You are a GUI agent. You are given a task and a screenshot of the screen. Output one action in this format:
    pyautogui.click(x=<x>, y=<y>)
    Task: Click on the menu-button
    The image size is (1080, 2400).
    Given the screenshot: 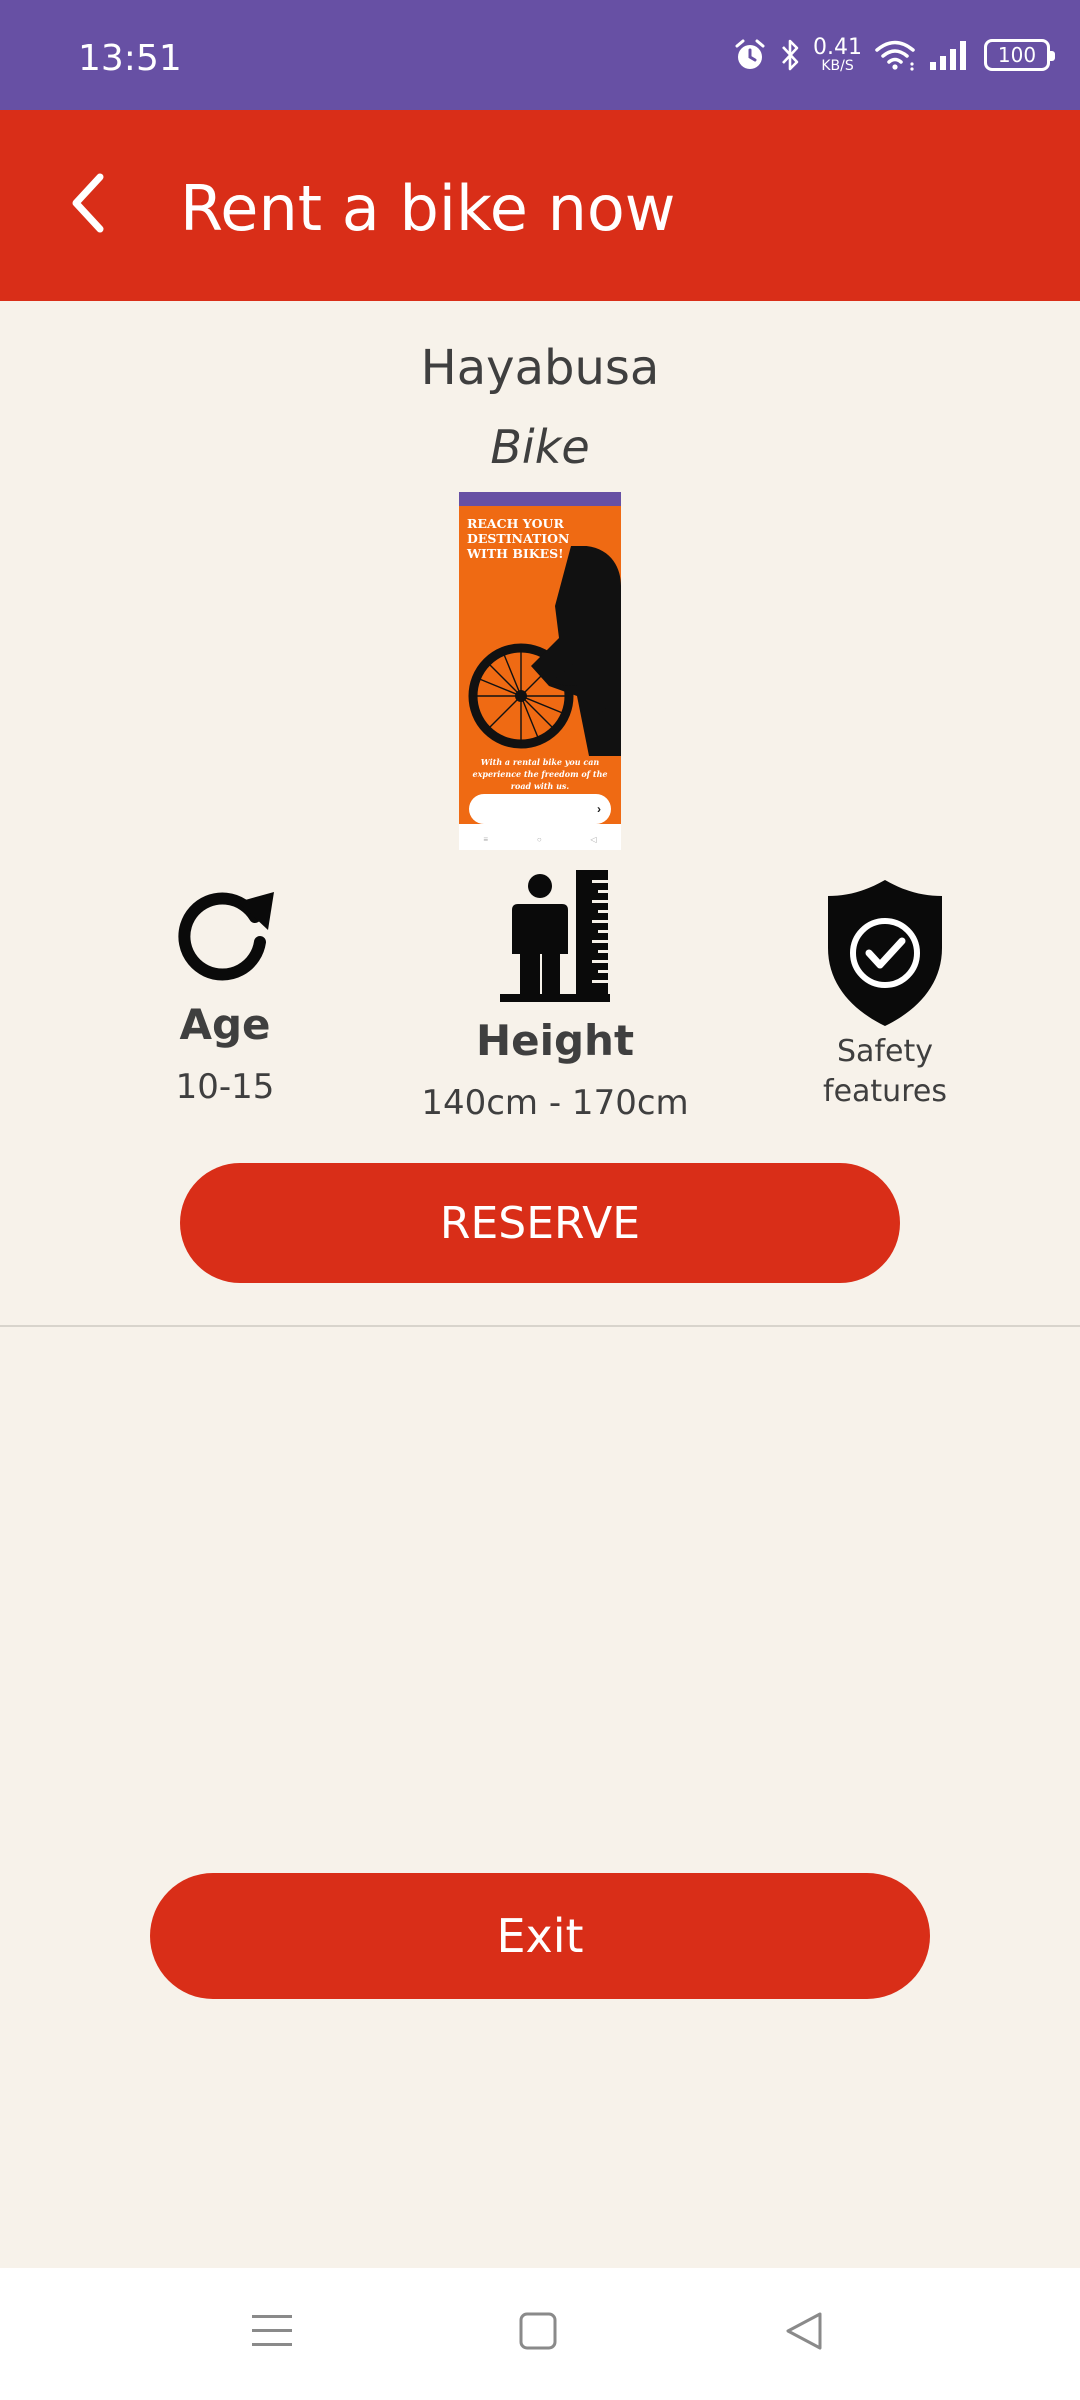 What is the action you would take?
    pyautogui.click(x=272, y=2333)
    